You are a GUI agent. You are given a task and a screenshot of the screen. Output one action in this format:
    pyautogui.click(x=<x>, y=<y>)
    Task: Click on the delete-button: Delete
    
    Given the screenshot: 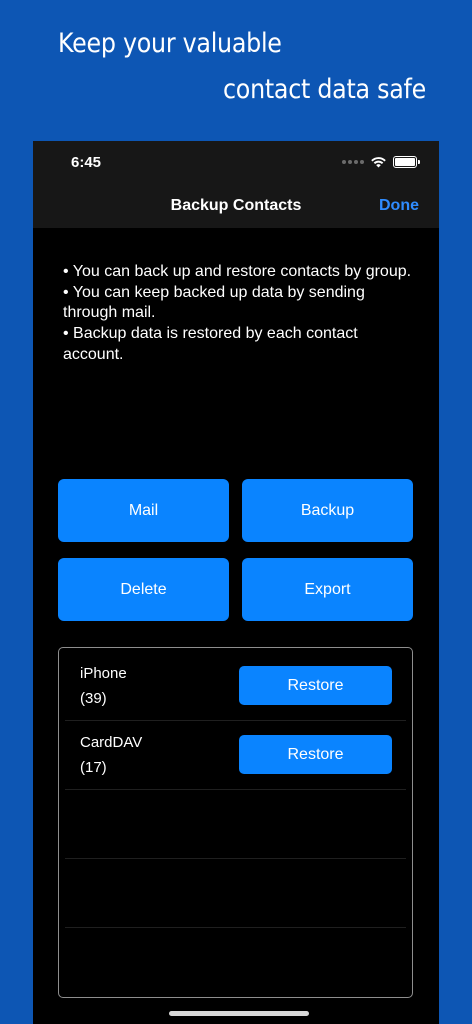 What is the action you would take?
    pyautogui.click(x=143, y=589)
    